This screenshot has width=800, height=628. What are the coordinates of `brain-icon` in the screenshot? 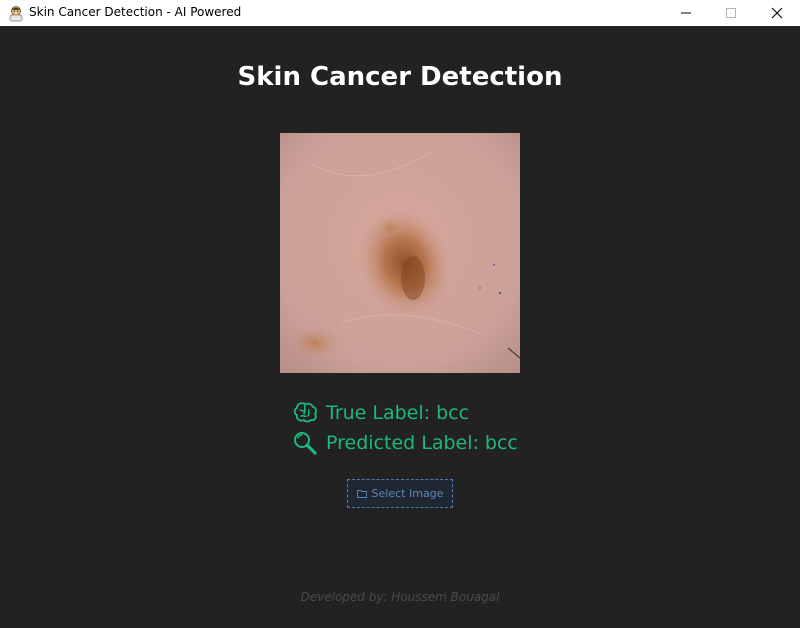 It's located at (305, 412).